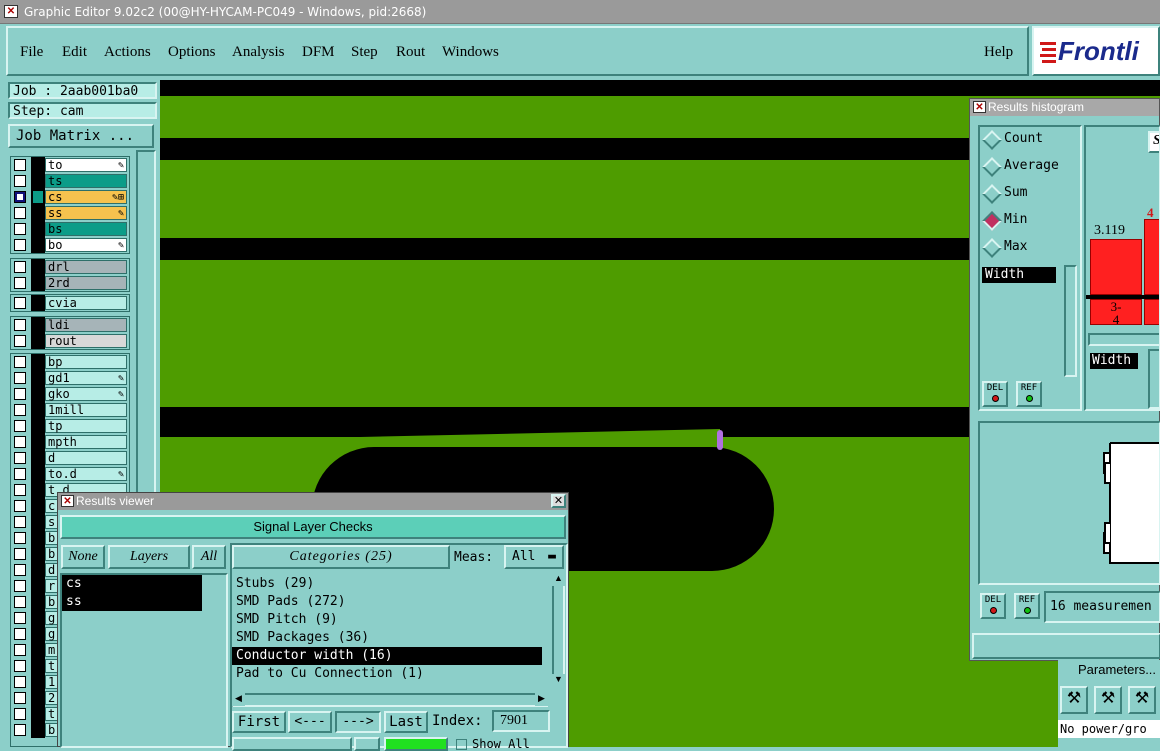  What do you see at coordinates (209, 557) in the screenshot?
I see `all-button: All` at bounding box center [209, 557].